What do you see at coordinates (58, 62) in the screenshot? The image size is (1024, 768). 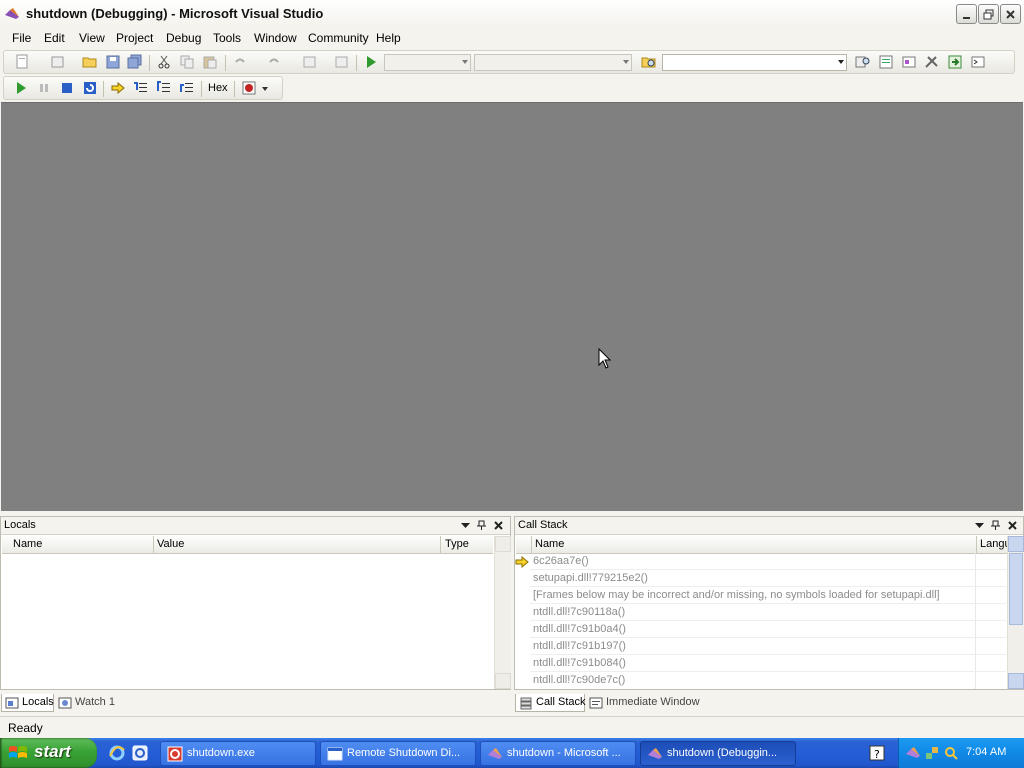 I see `add-item-icon` at bounding box center [58, 62].